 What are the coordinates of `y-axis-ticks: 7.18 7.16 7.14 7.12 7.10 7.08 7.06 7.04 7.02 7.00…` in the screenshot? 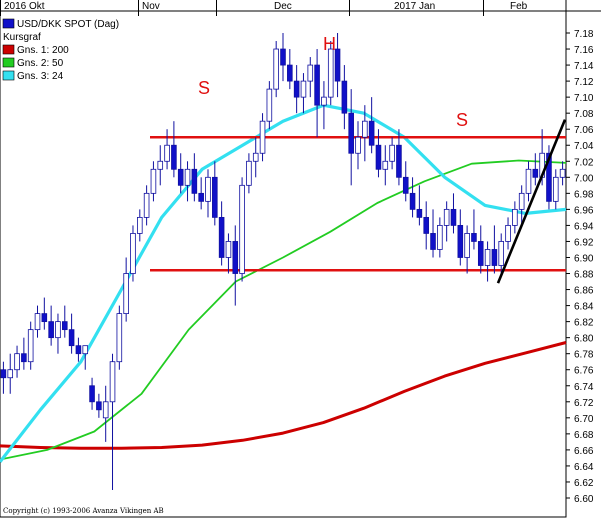 It's located at (580, 267).